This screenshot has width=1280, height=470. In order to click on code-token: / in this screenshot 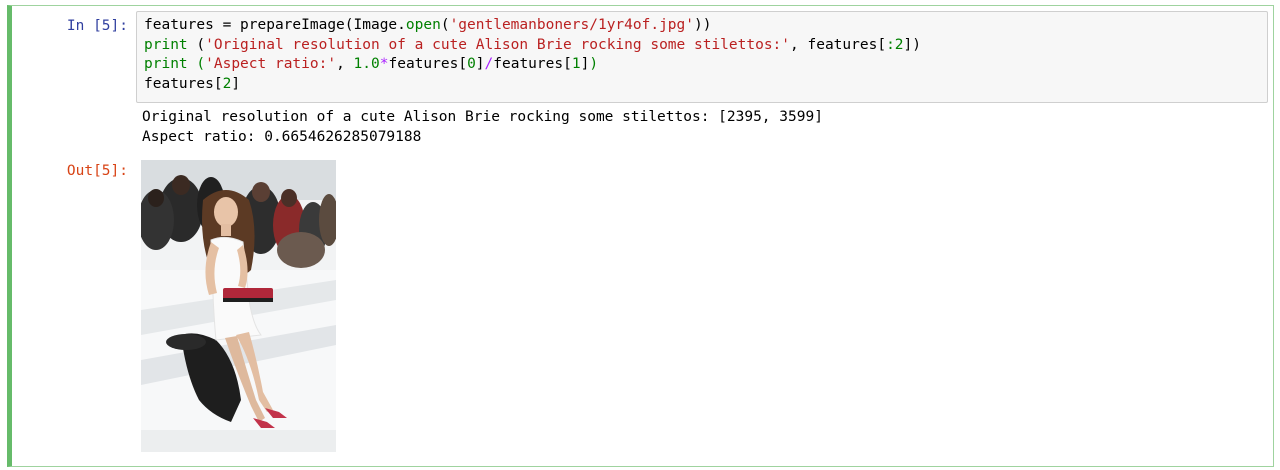, I will do `click(489, 64)`.